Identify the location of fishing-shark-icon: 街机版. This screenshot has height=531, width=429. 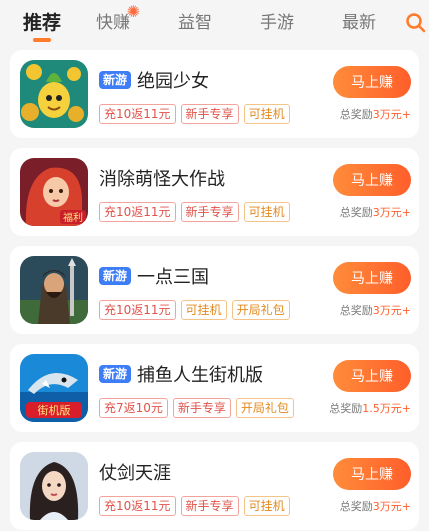
(54, 388).